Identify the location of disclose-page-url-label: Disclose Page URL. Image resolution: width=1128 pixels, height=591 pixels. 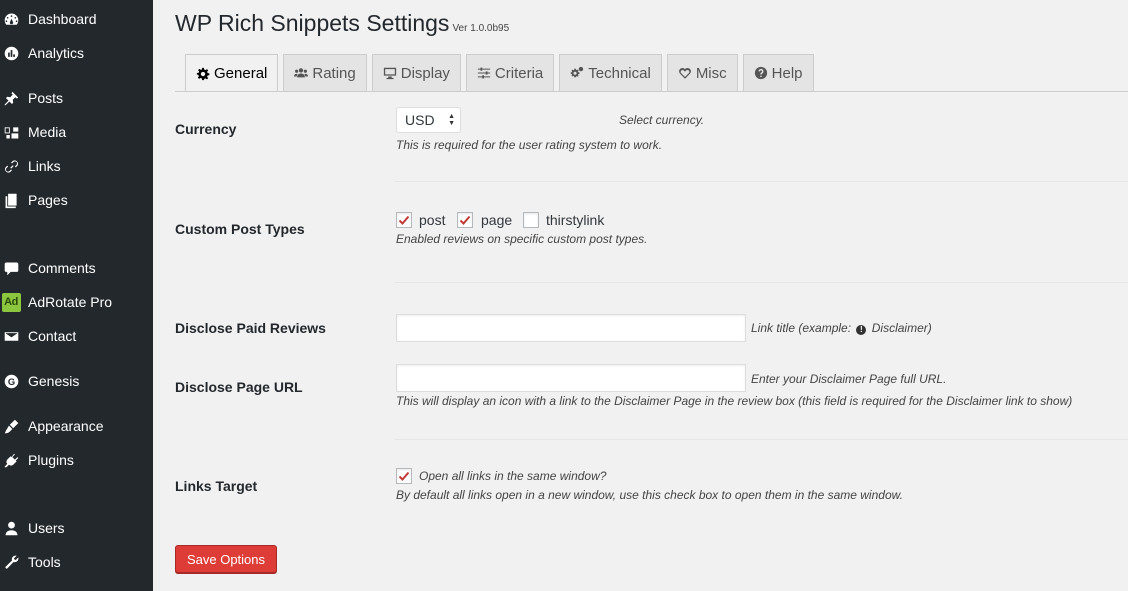
(239, 387).